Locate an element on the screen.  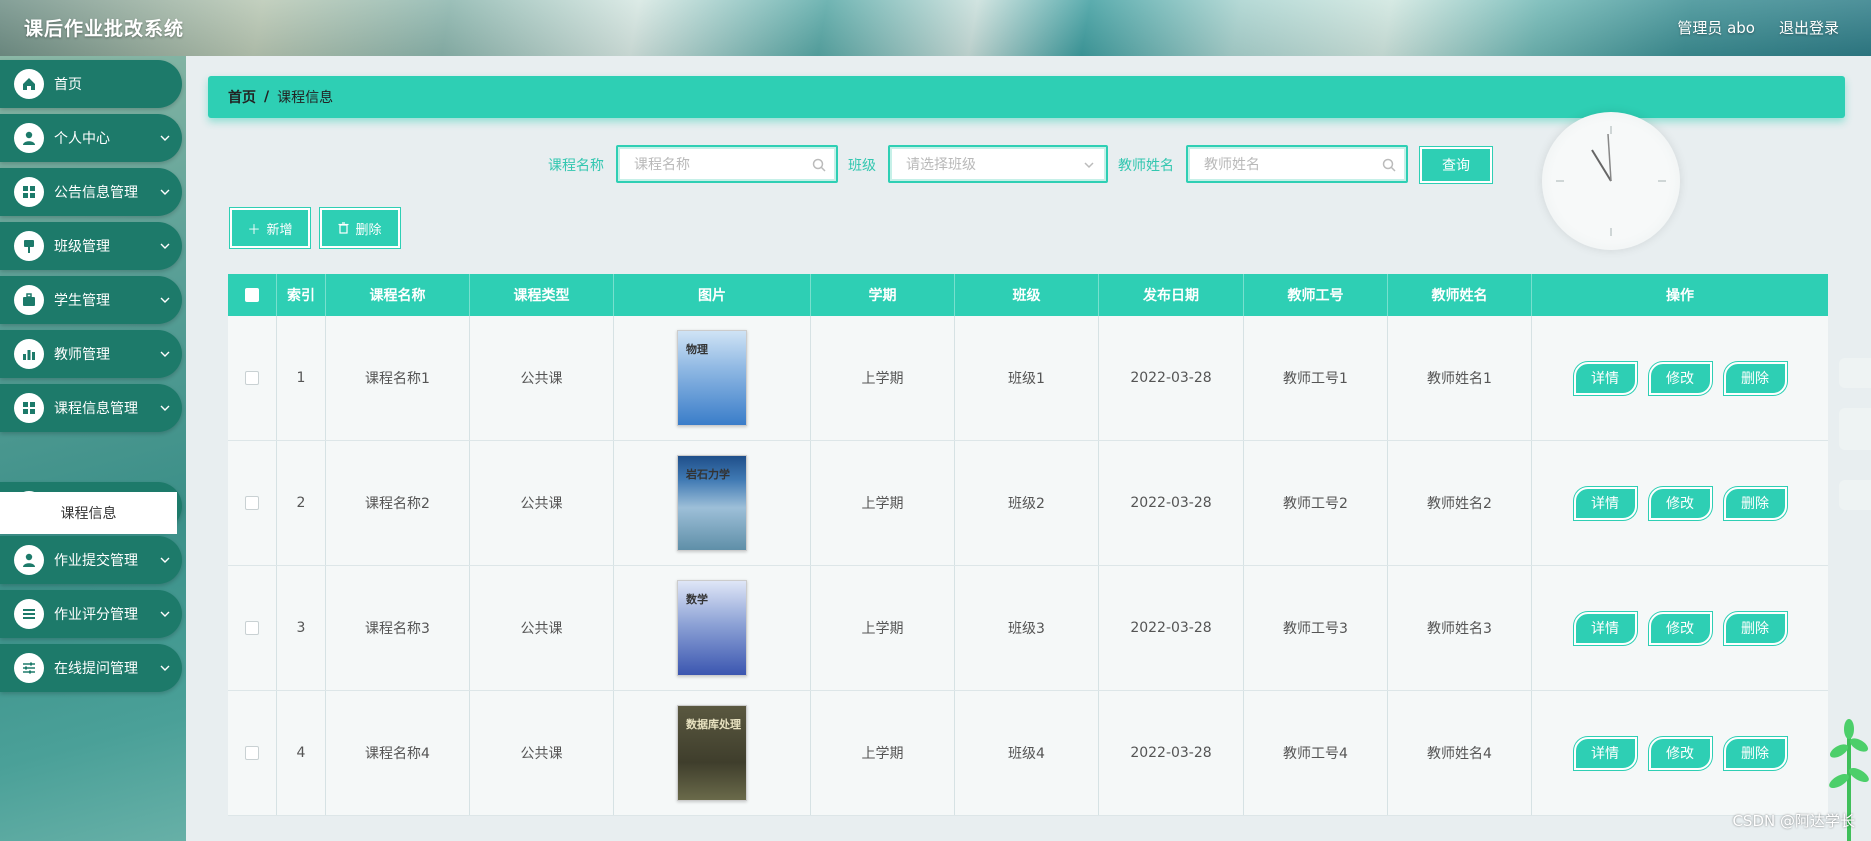
column-header: 教师姓名 is located at coordinates (1460, 295).